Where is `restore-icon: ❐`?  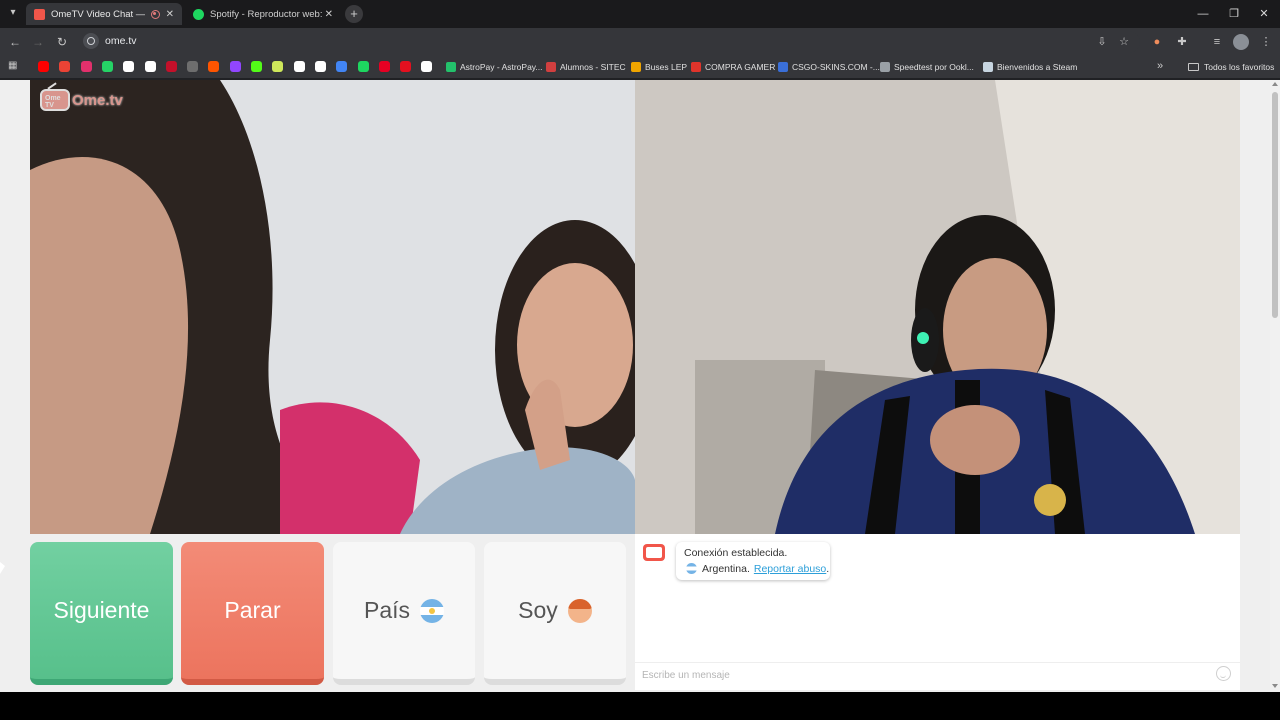
restore-icon: ❐ is located at coordinates (1234, 14).